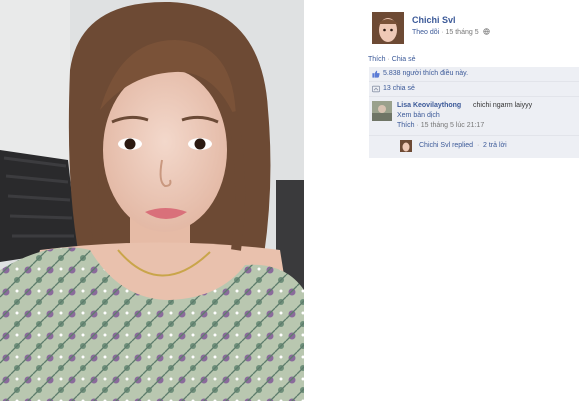 The height and width of the screenshot is (401, 580). Describe the element at coordinates (406, 125) in the screenshot. I see `comment-like-link: Thích` at that location.